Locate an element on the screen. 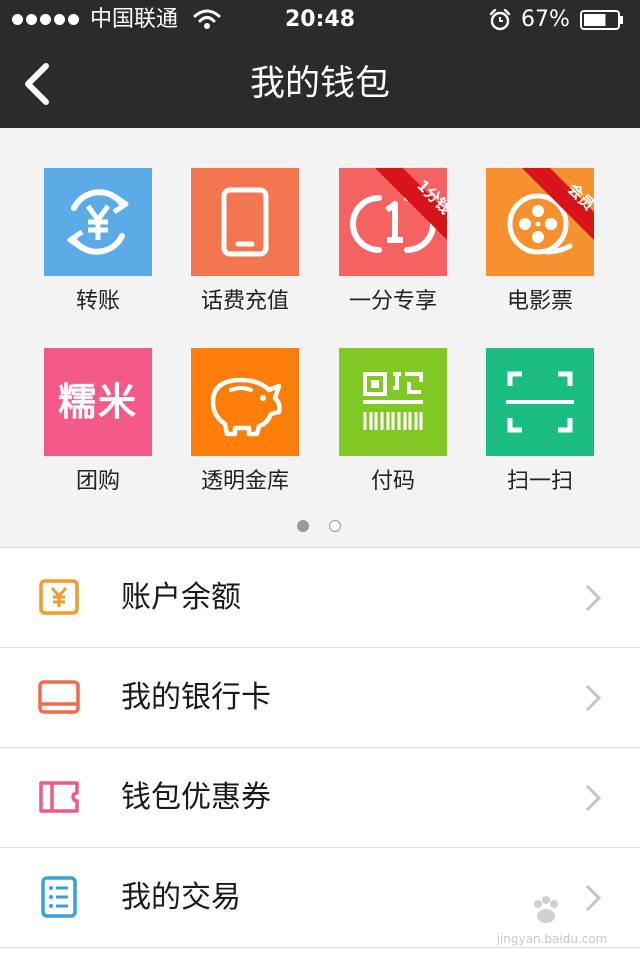 The image size is (640, 960). navigation-bar: 我的钱包 is located at coordinates (320, 84).